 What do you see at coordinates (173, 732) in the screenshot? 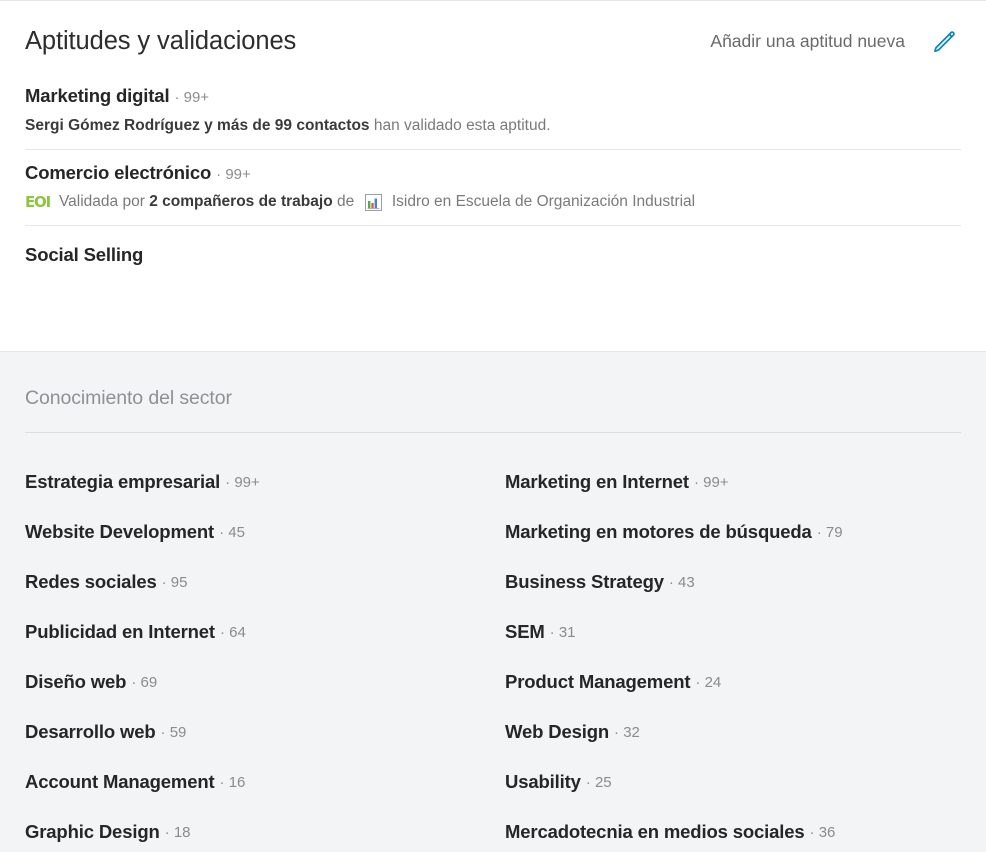
I see `skill-endorsement-count: · 59` at bounding box center [173, 732].